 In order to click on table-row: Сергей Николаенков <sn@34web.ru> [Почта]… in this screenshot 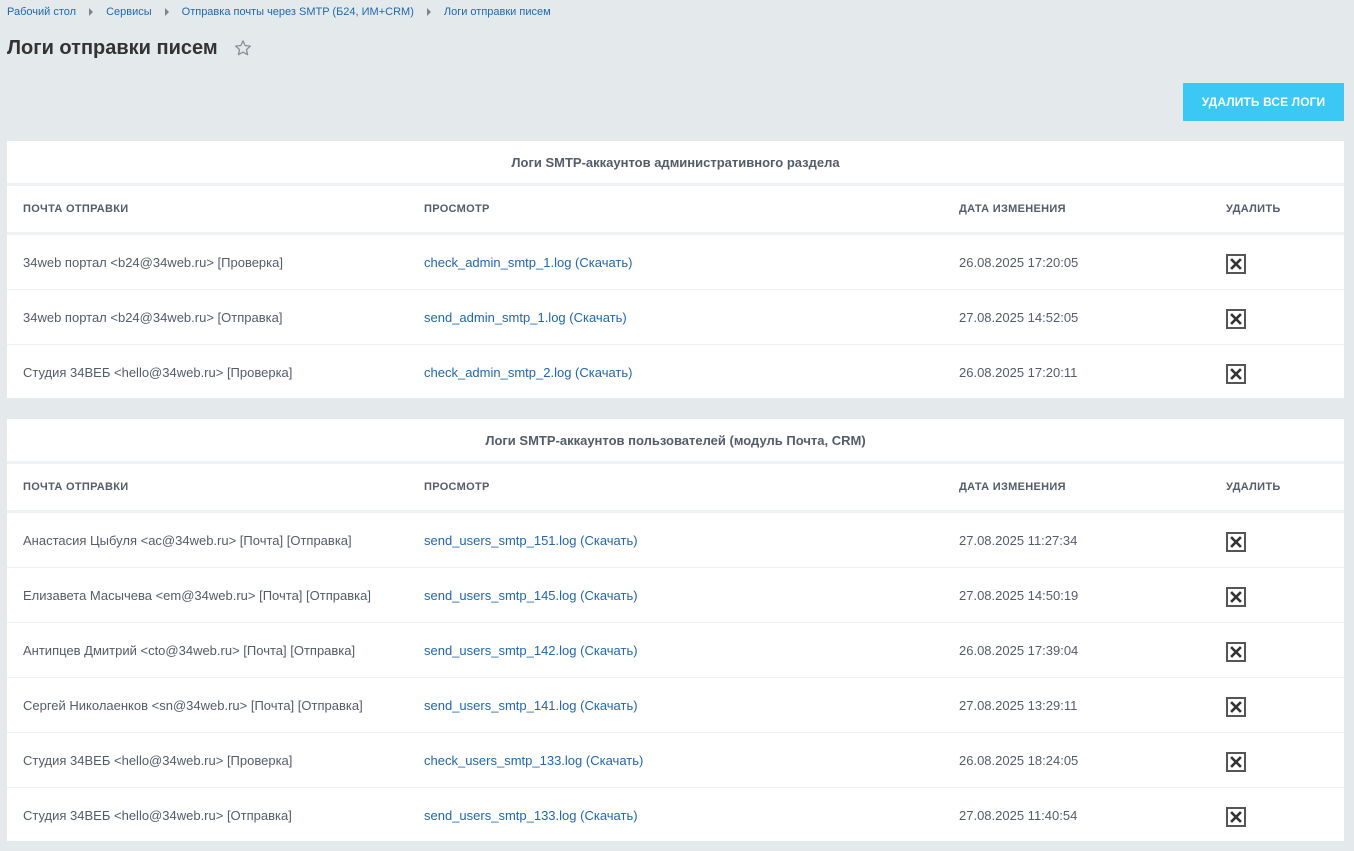, I will do `click(675, 705)`.